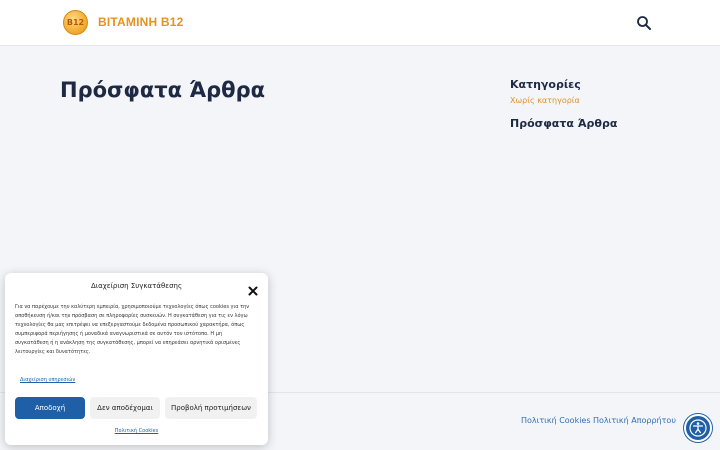 This screenshot has width=720, height=450. Describe the element at coordinates (211, 408) in the screenshot. I see `view-preferences-button: Προβολή προτιμήσεων` at that location.